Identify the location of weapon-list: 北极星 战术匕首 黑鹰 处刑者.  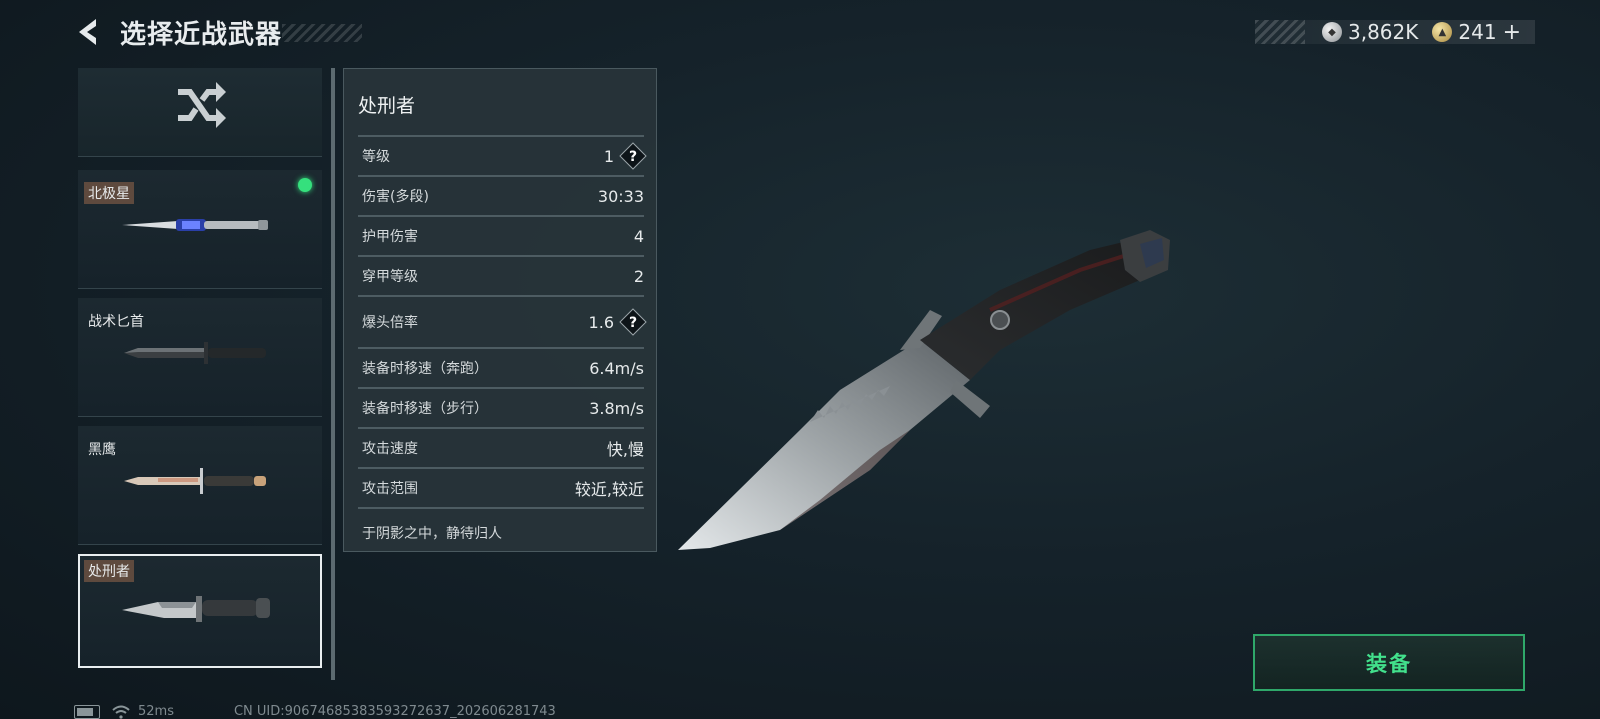
(200, 374).